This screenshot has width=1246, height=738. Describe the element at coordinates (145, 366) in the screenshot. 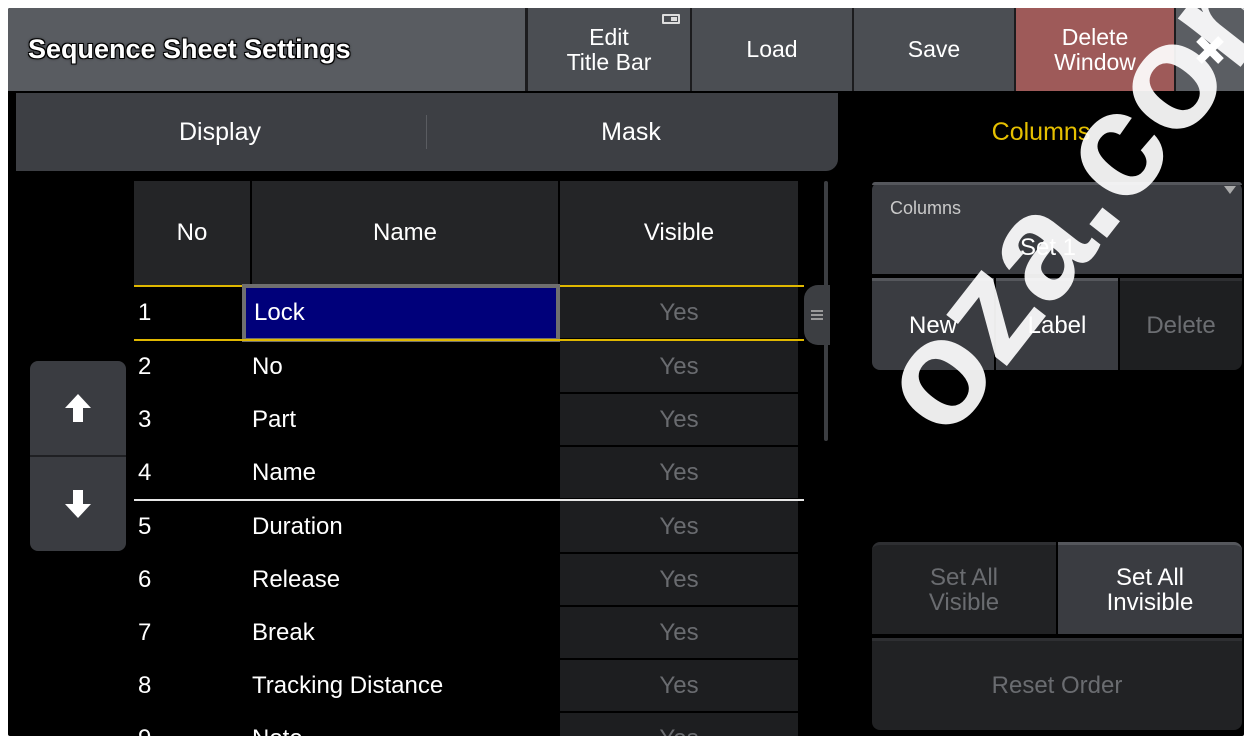

I see `row-no: 2` at that location.